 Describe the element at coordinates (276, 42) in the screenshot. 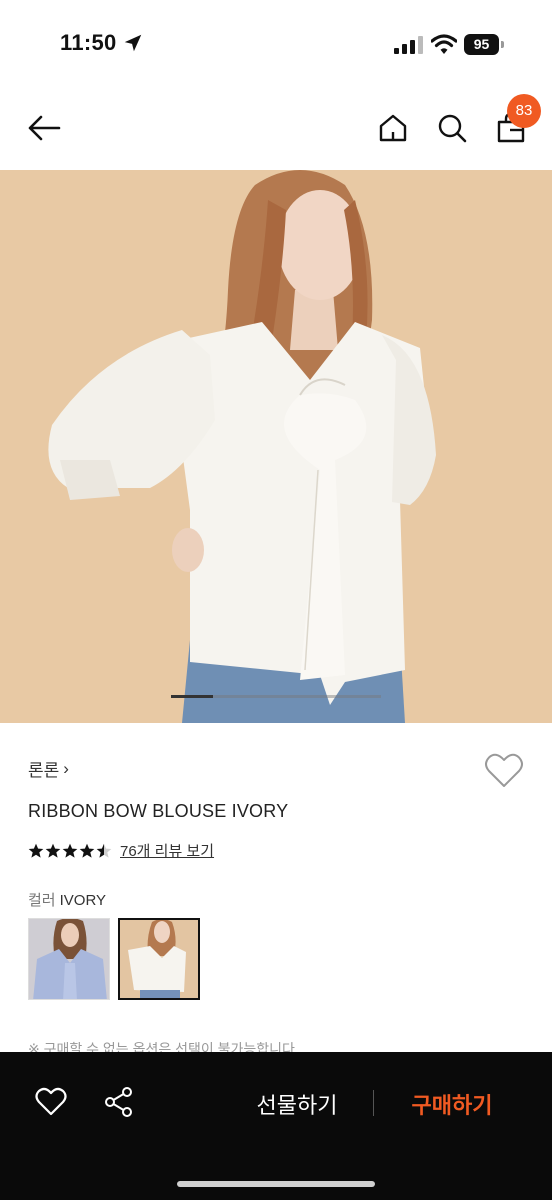

I see `status-bar: 11:50 95` at that location.